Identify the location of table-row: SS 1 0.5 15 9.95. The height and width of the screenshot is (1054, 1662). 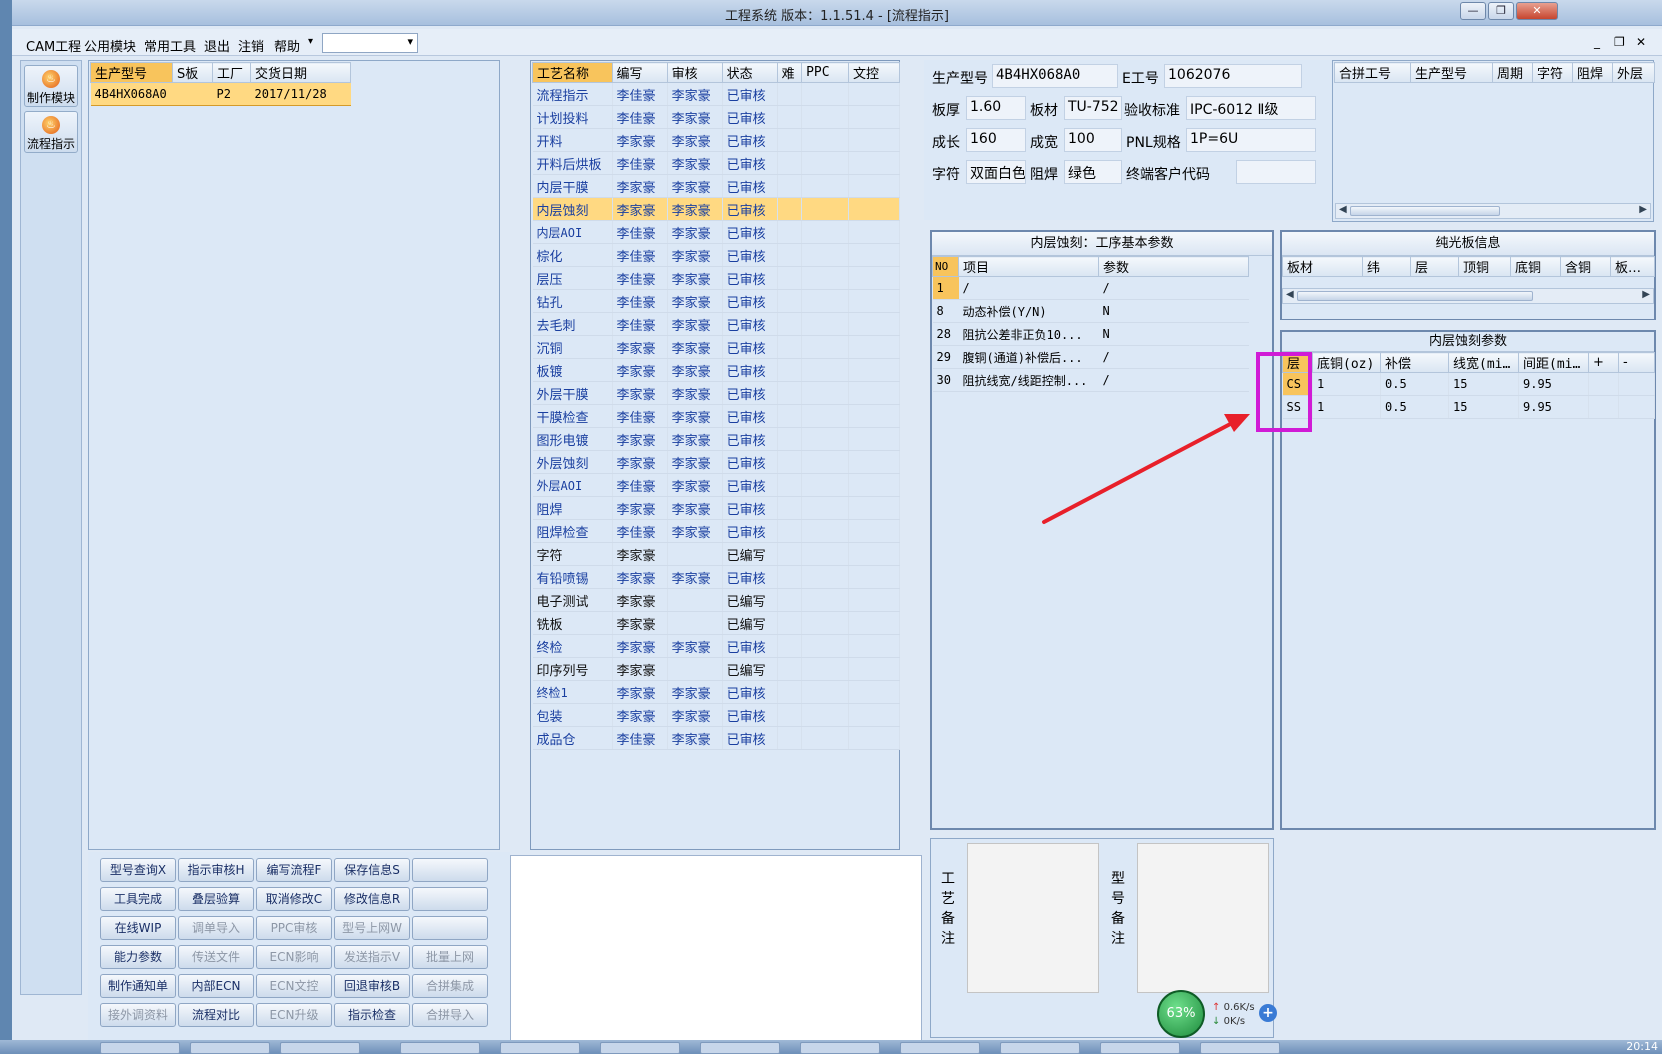
(1468, 407).